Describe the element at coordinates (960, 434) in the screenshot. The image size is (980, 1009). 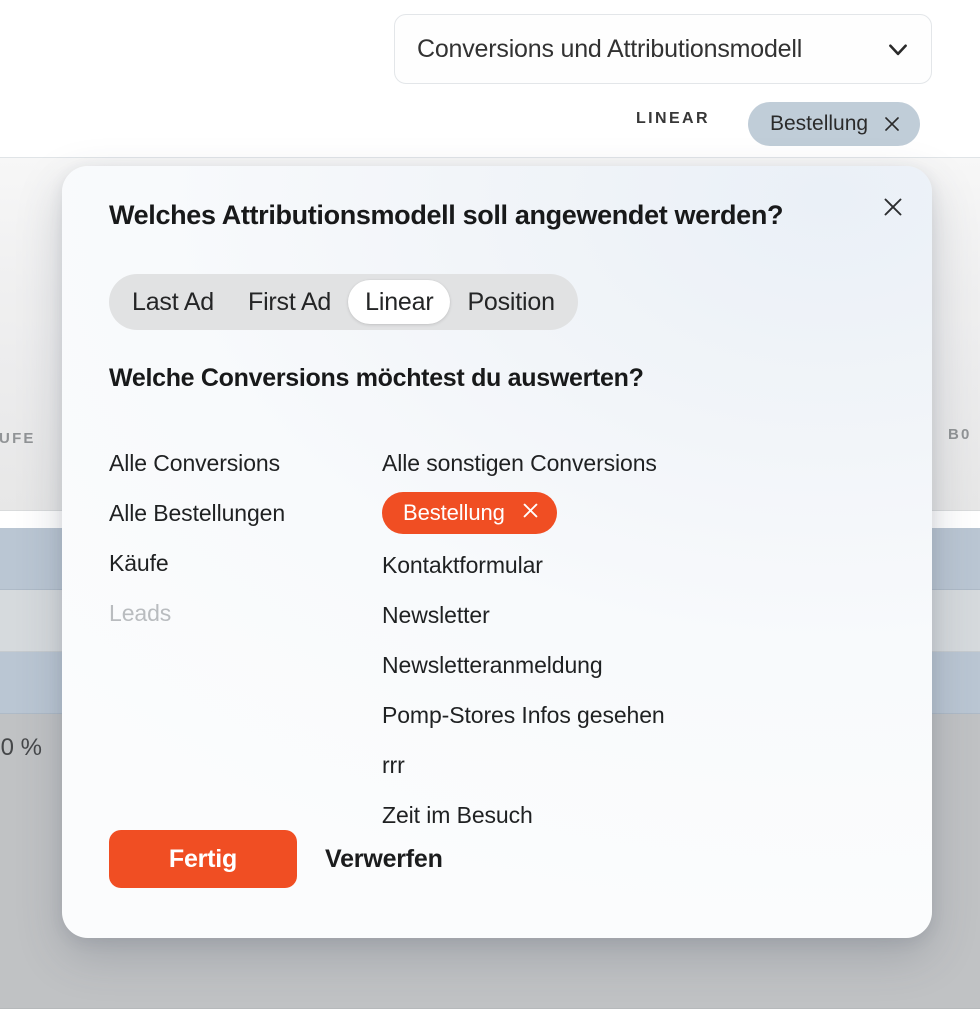
I see `table-column-header: B0` at that location.